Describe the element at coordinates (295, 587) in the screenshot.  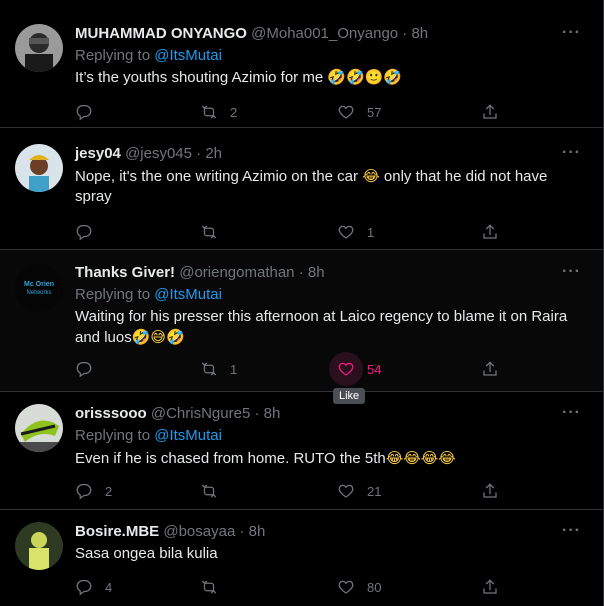
I see `tweet-actions: 4 80` at that location.